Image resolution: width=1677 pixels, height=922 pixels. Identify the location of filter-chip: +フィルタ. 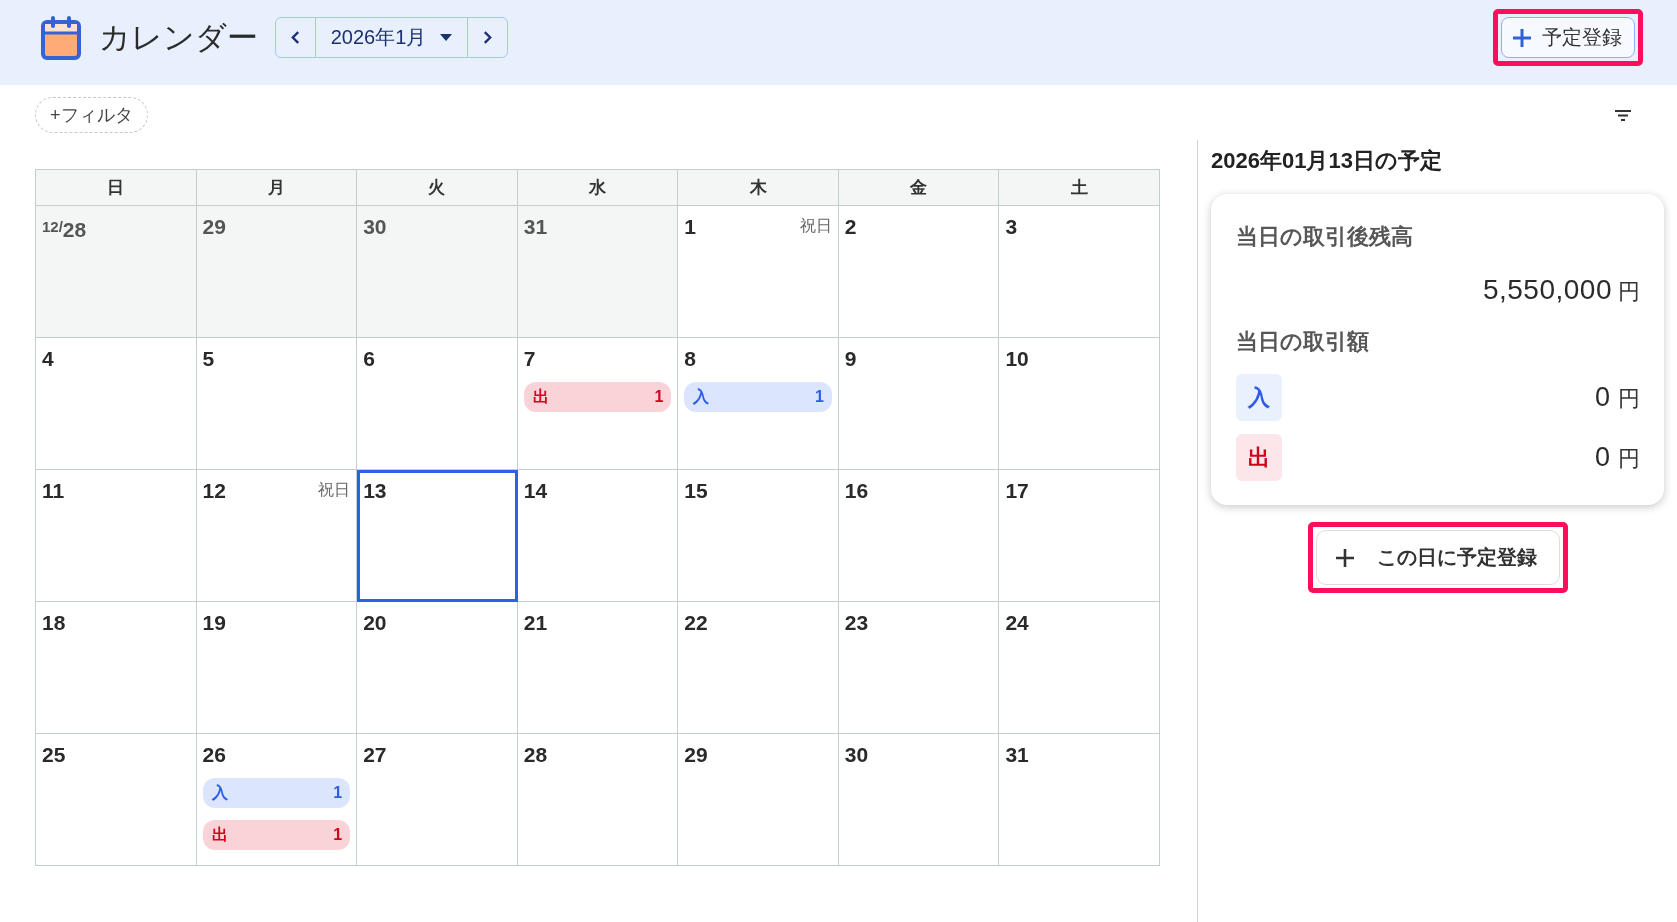
(91, 115).